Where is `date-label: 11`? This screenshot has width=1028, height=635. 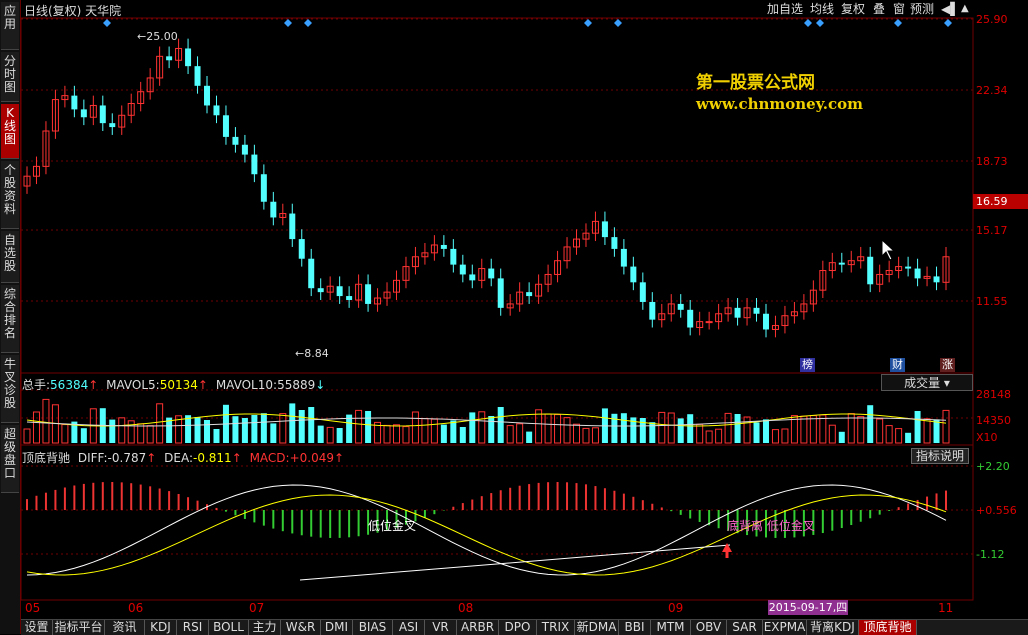
date-label: 11 is located at coordinates (946, 608).